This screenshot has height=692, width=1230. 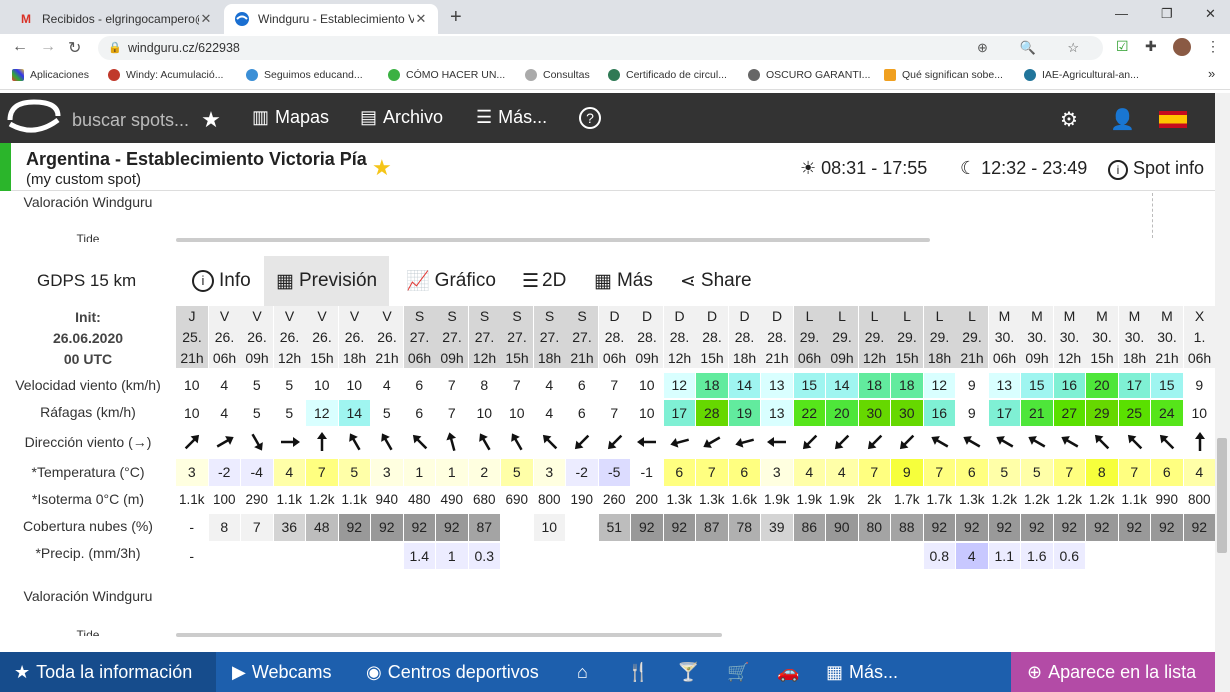 I want to click on avatar, so click(x=1182, y=47).